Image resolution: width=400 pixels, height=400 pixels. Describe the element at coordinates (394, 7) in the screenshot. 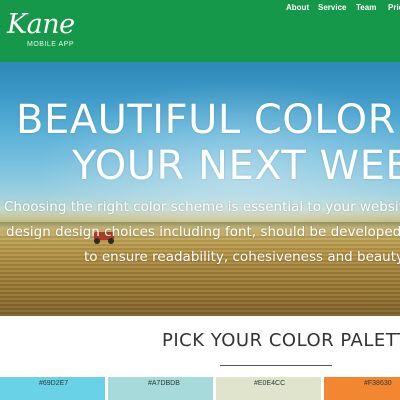

I see `nav-item-pricing: Pric` at that location.